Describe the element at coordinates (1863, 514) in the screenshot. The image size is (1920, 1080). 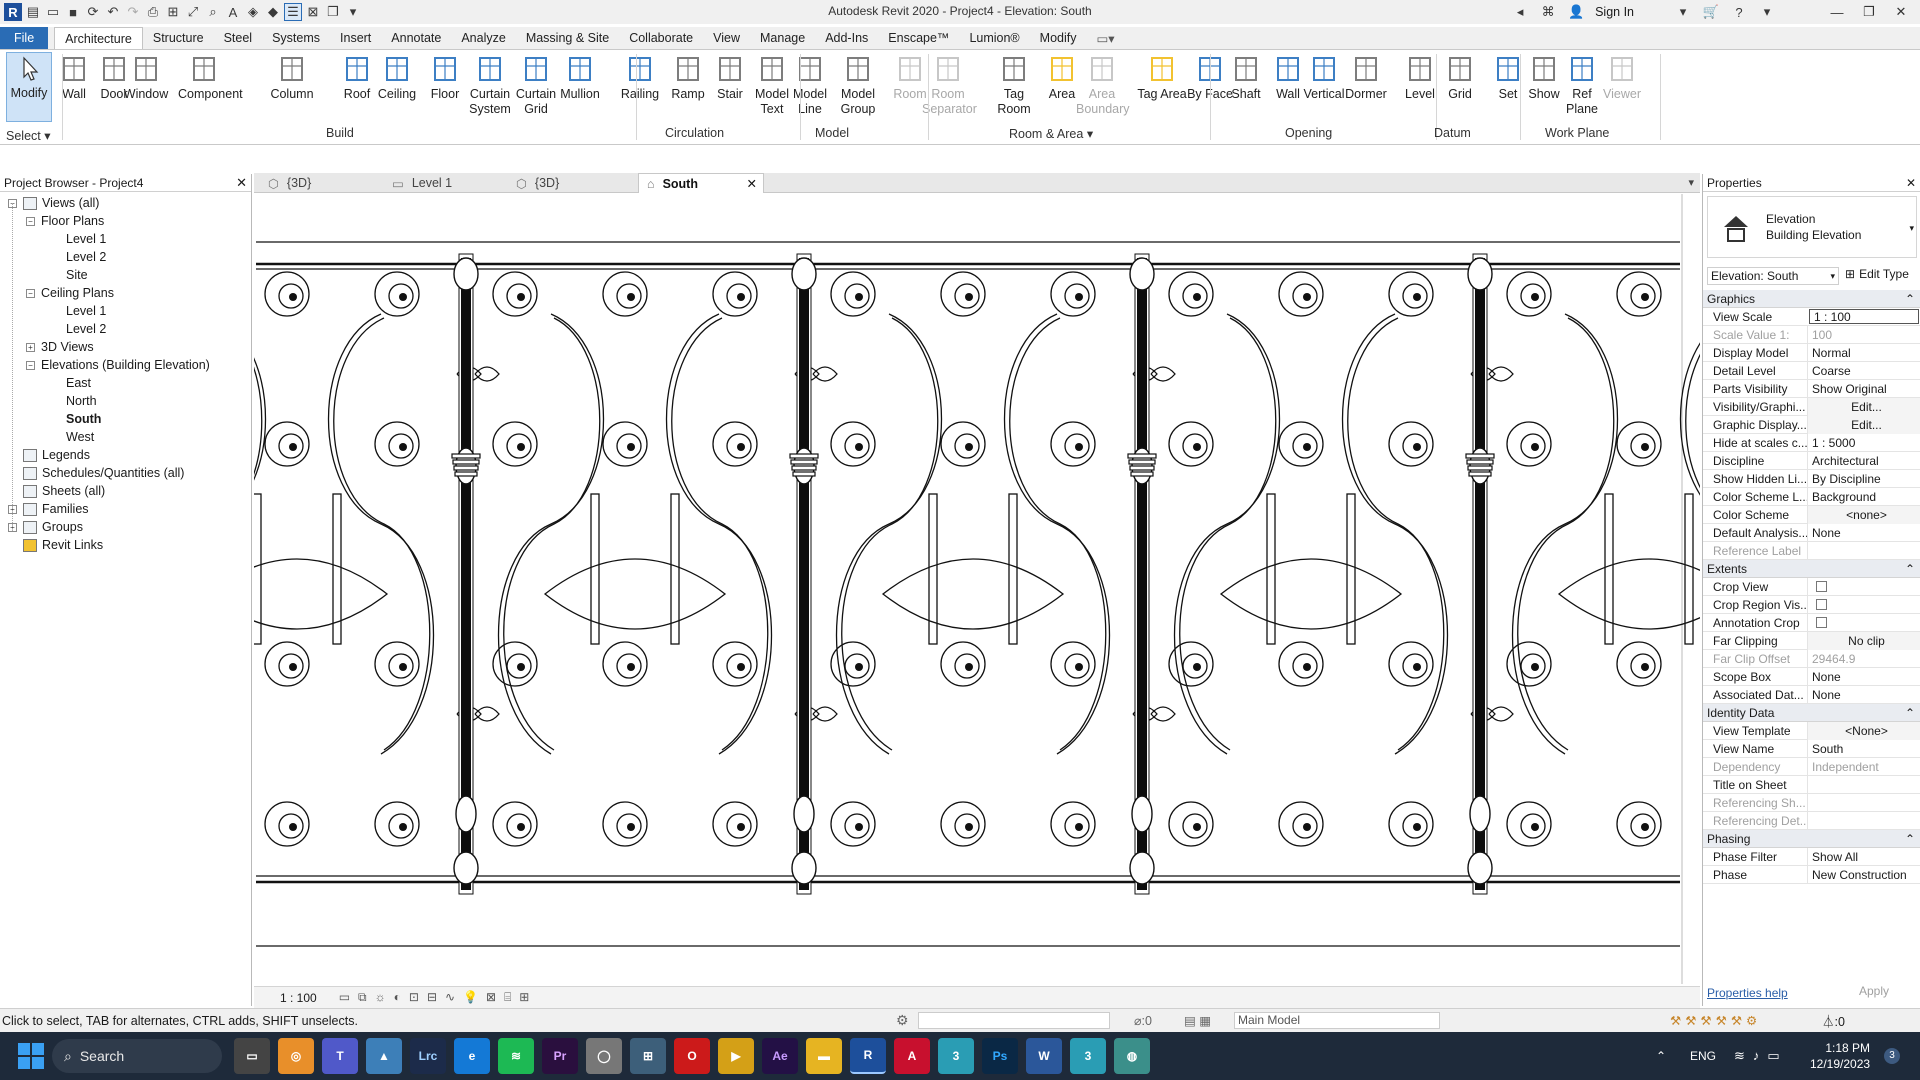
I see `prop-value: <none>` at that location.